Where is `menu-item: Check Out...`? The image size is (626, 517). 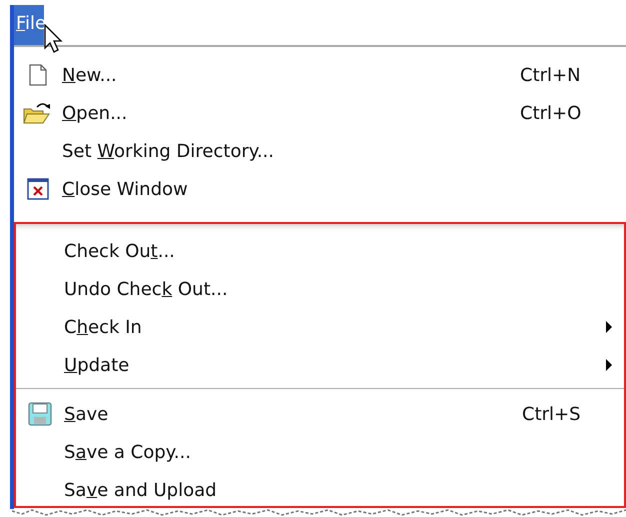 menu-item: Check Out... is located at coordinates (119, 251).